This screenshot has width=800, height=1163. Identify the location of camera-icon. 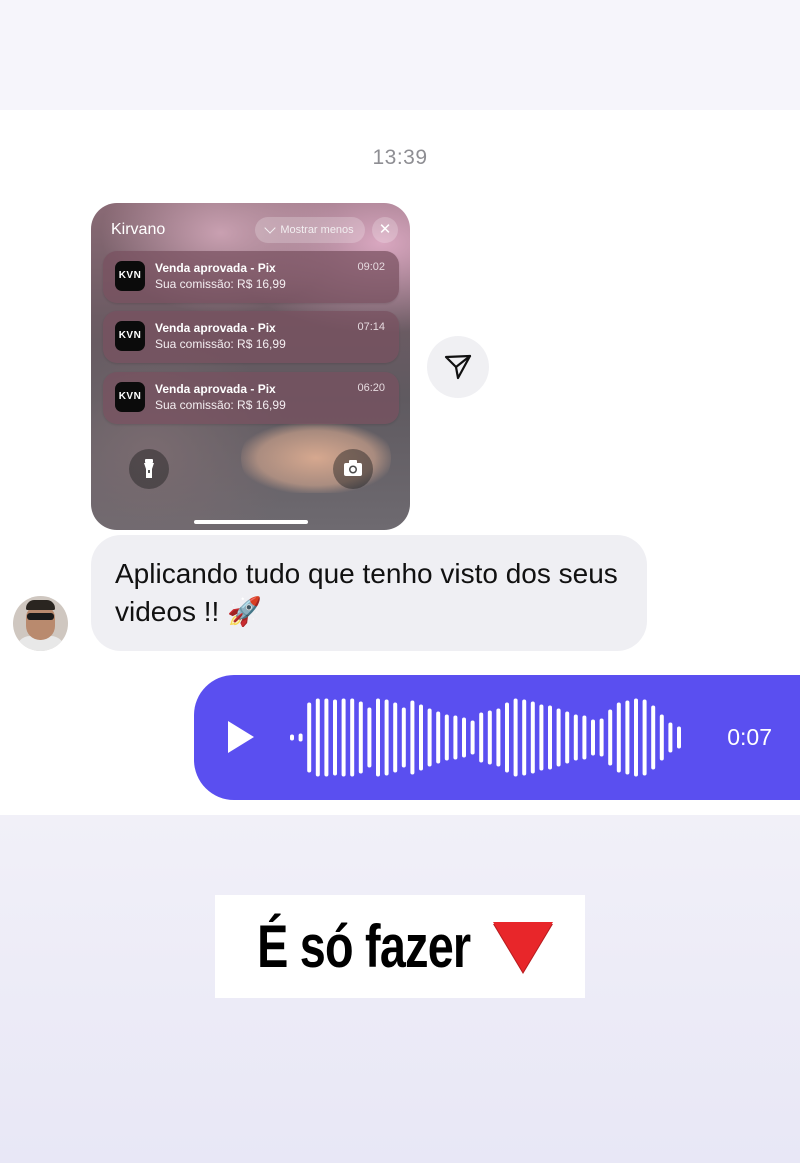
(353, 469).